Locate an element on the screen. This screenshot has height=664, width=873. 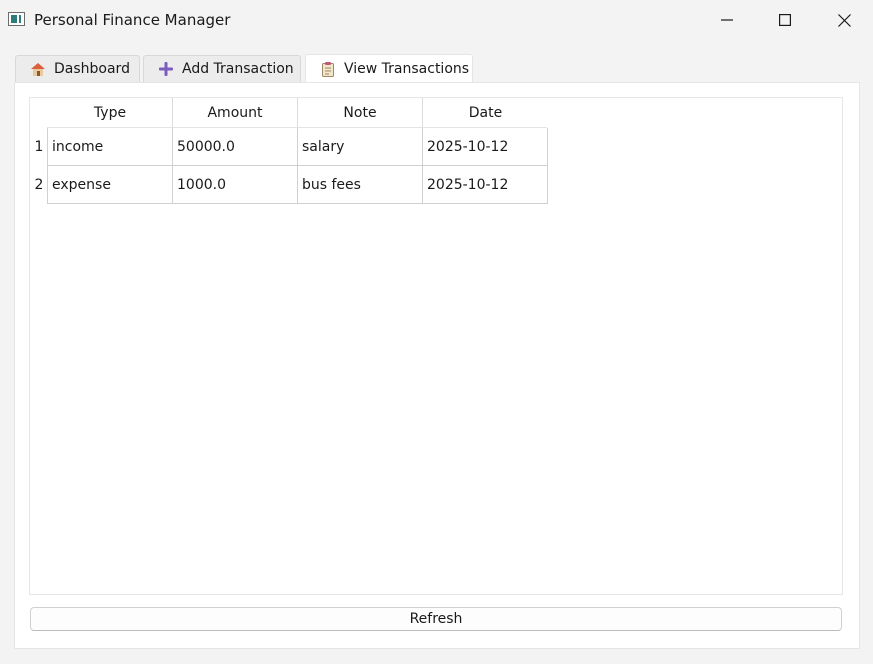
column-header-amount: Amount is located at coordinates (235, 113).